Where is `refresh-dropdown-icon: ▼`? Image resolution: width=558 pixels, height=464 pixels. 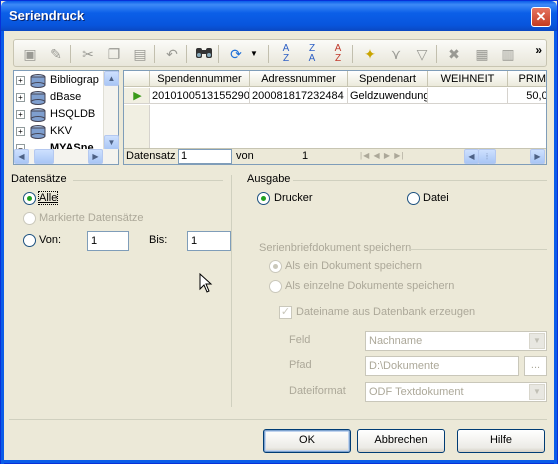
refresh-dropdown-icon: ▼ is located at coordinates (254, 54).